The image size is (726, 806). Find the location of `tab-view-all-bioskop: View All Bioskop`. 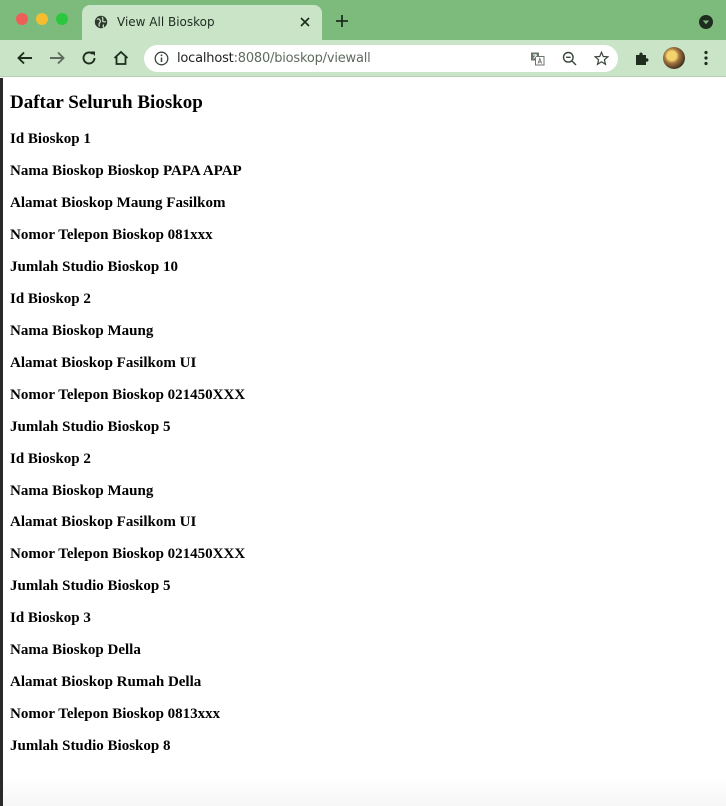

tab-view-all-bioskop: View All Bioskop is located at coordinates (202, 22).